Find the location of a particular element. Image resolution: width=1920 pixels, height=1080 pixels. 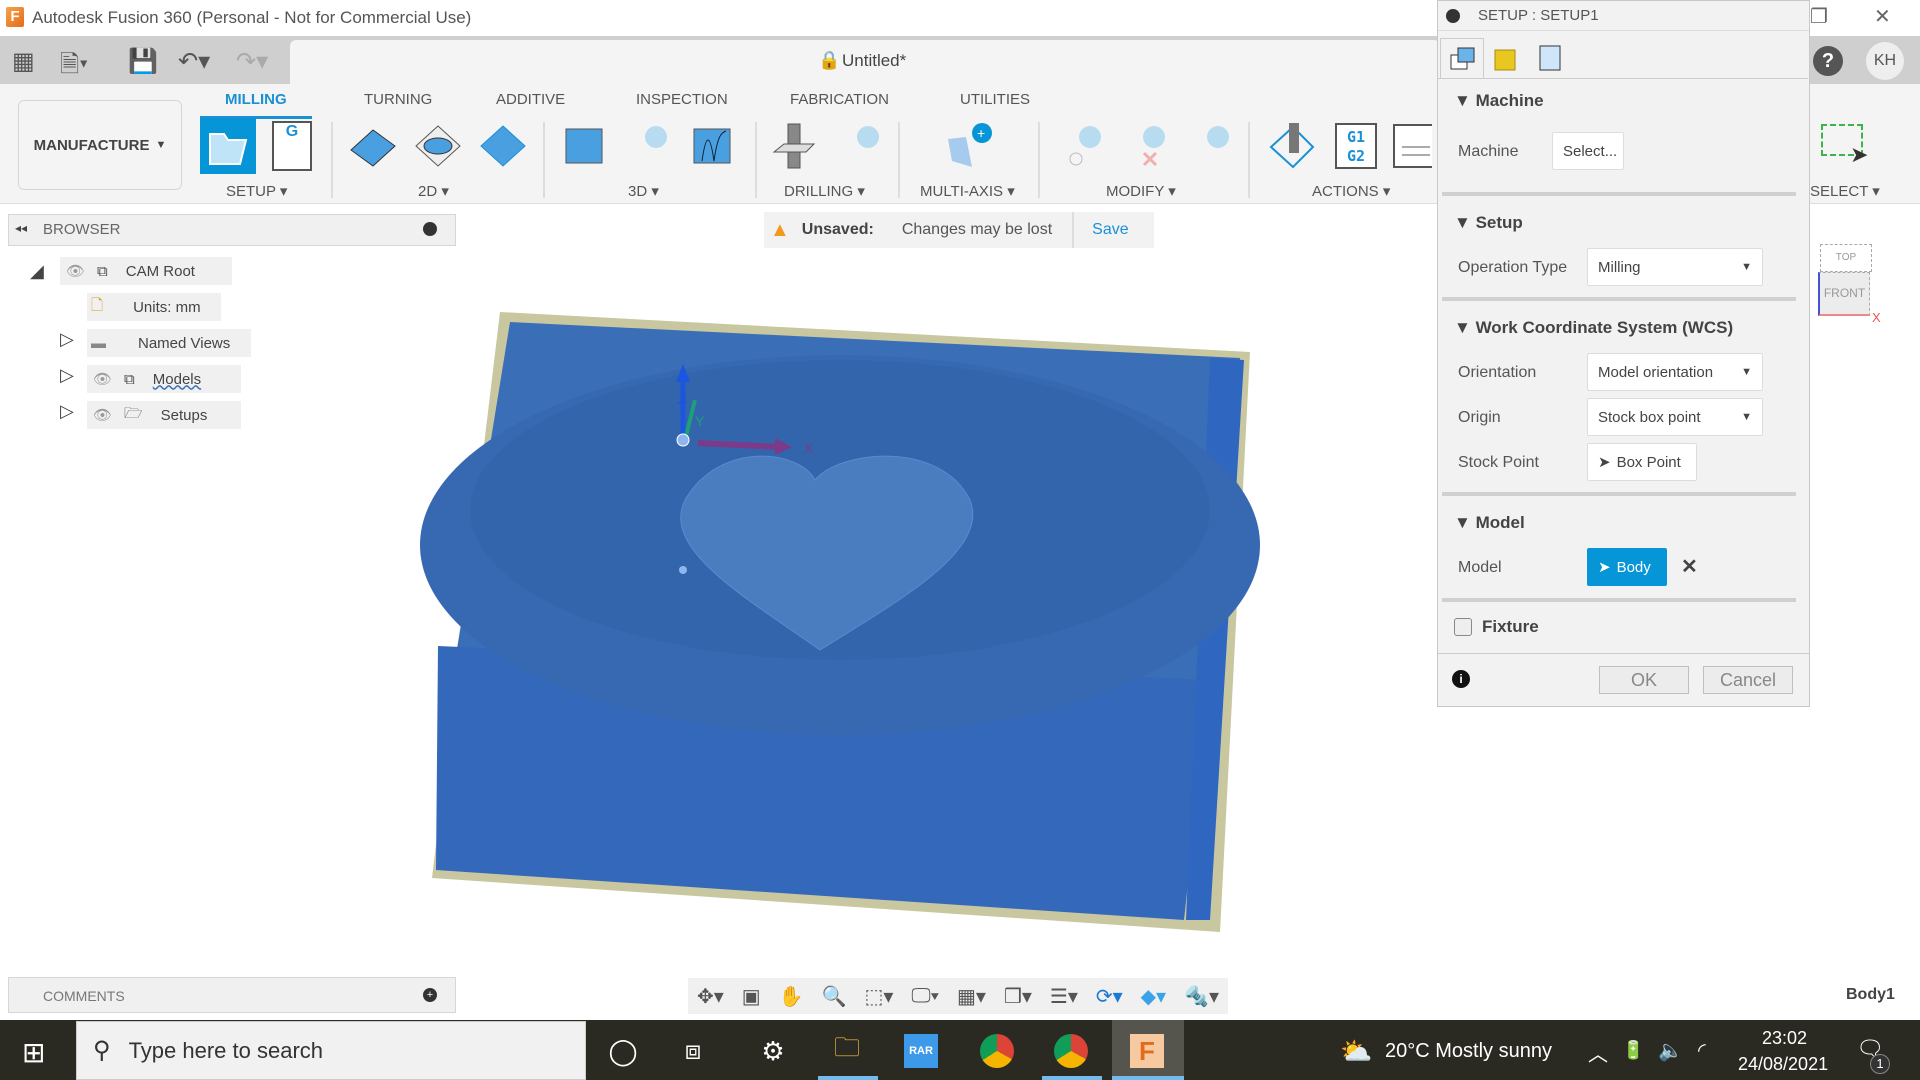

minimize-dialog-icon is located at coordinates (1453, 15).